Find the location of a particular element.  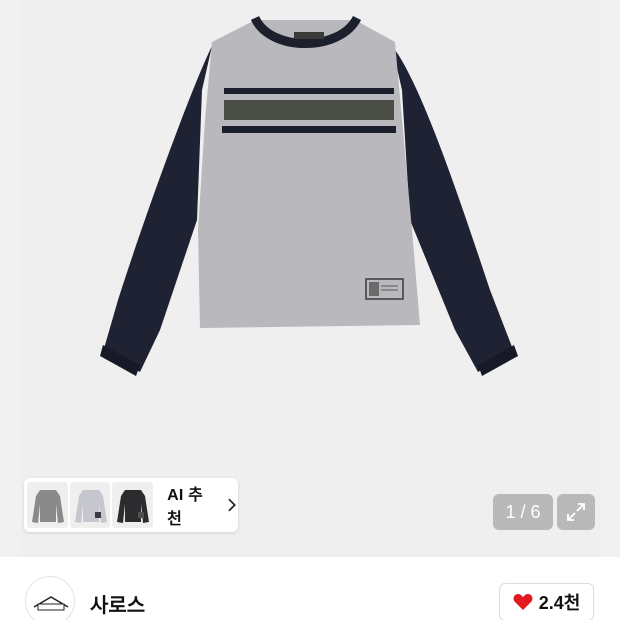

expand-arrows-icon is located at coordinates (576, 512).